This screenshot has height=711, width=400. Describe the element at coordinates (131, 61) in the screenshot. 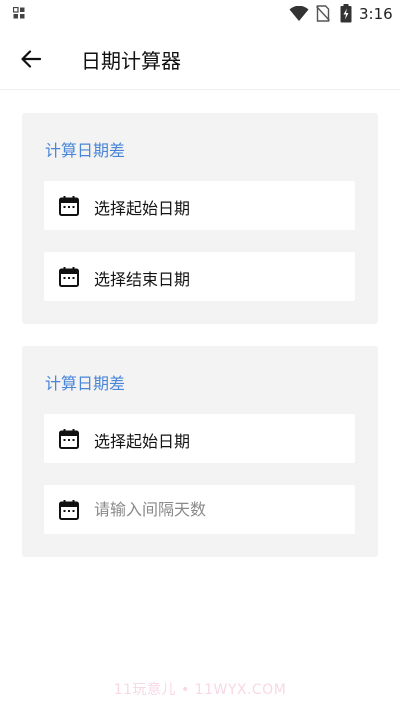

I see `page-title: 日期计算器` at that location.